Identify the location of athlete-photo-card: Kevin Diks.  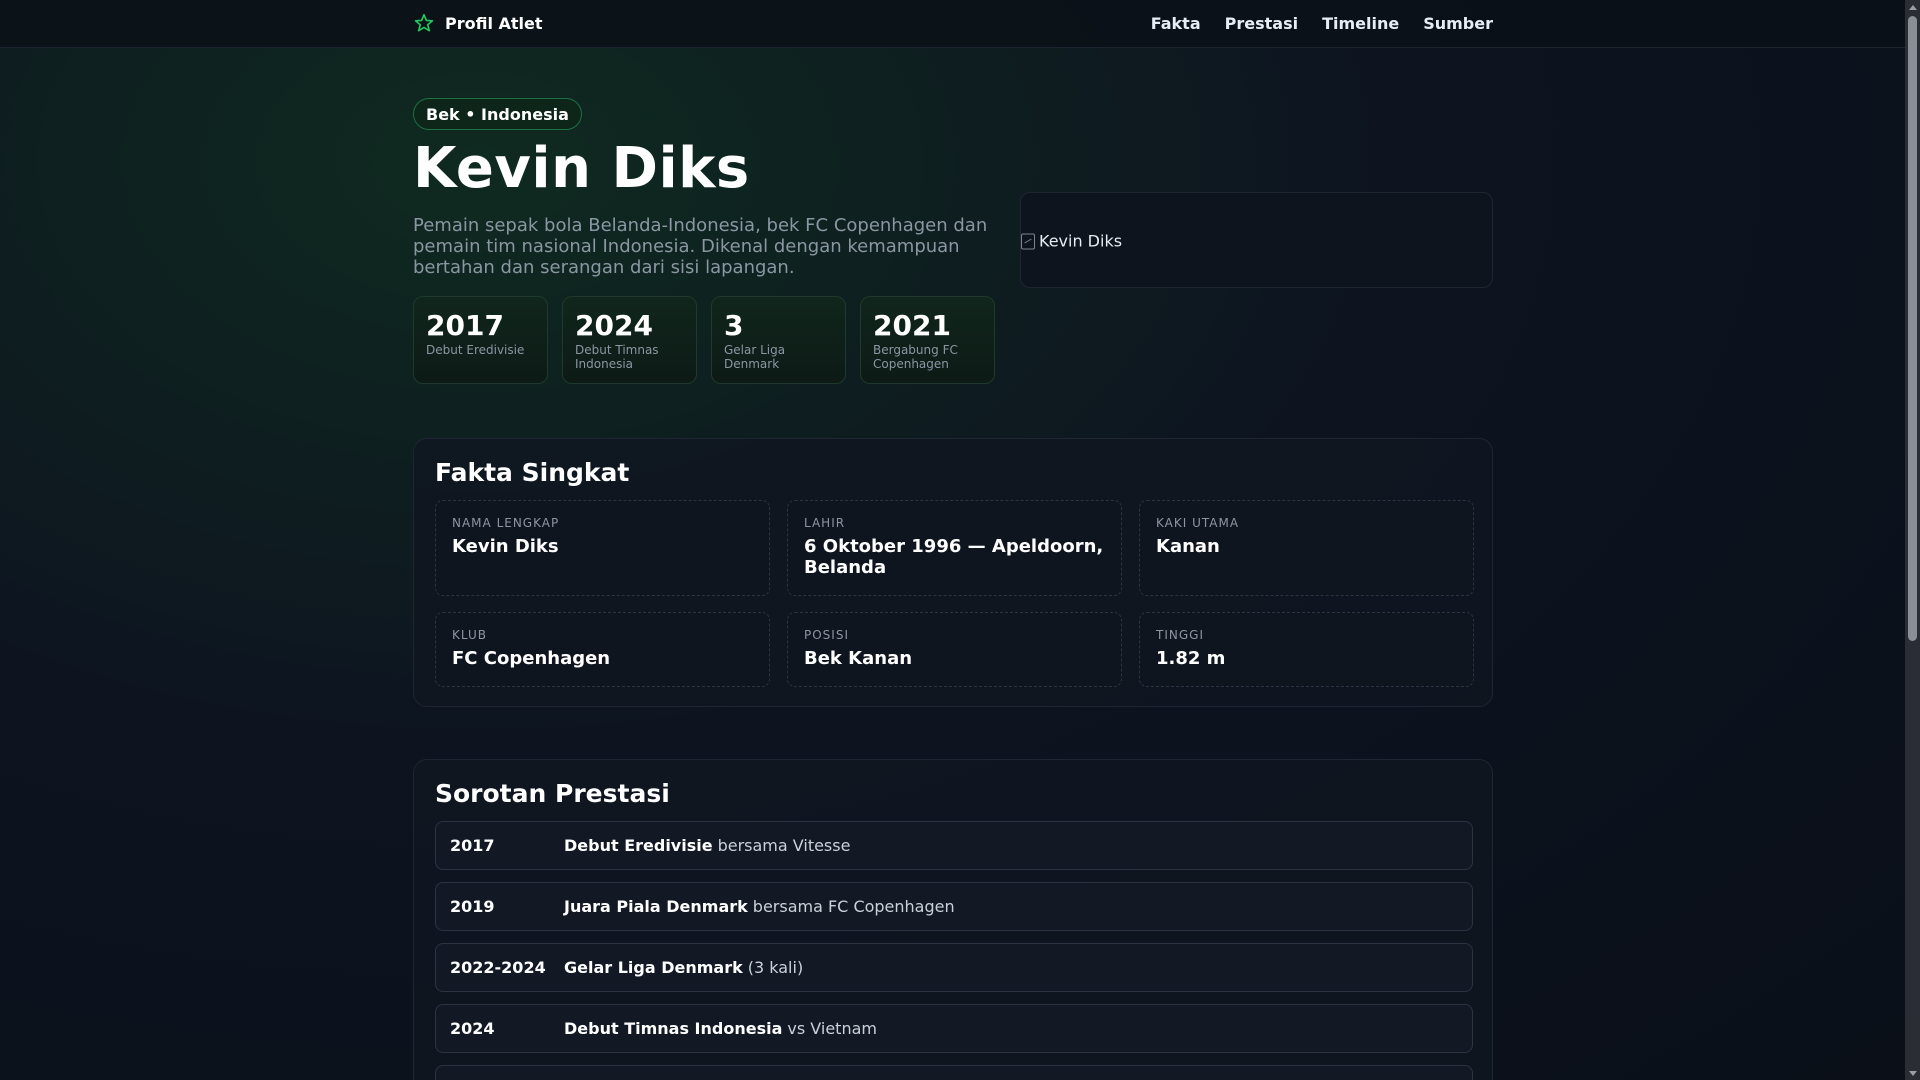
(1256, 240).